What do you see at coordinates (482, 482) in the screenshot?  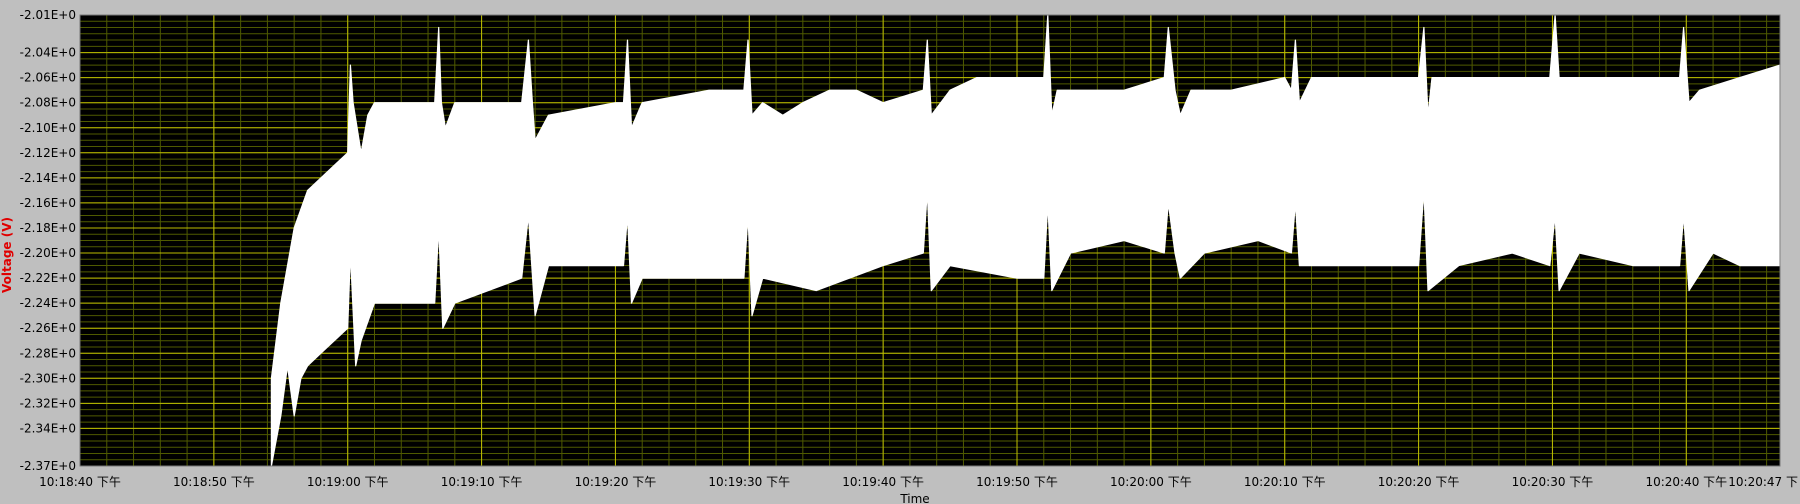 I see `x-tick-label: 10:19:10 下午` at bounding box center [482, 482].